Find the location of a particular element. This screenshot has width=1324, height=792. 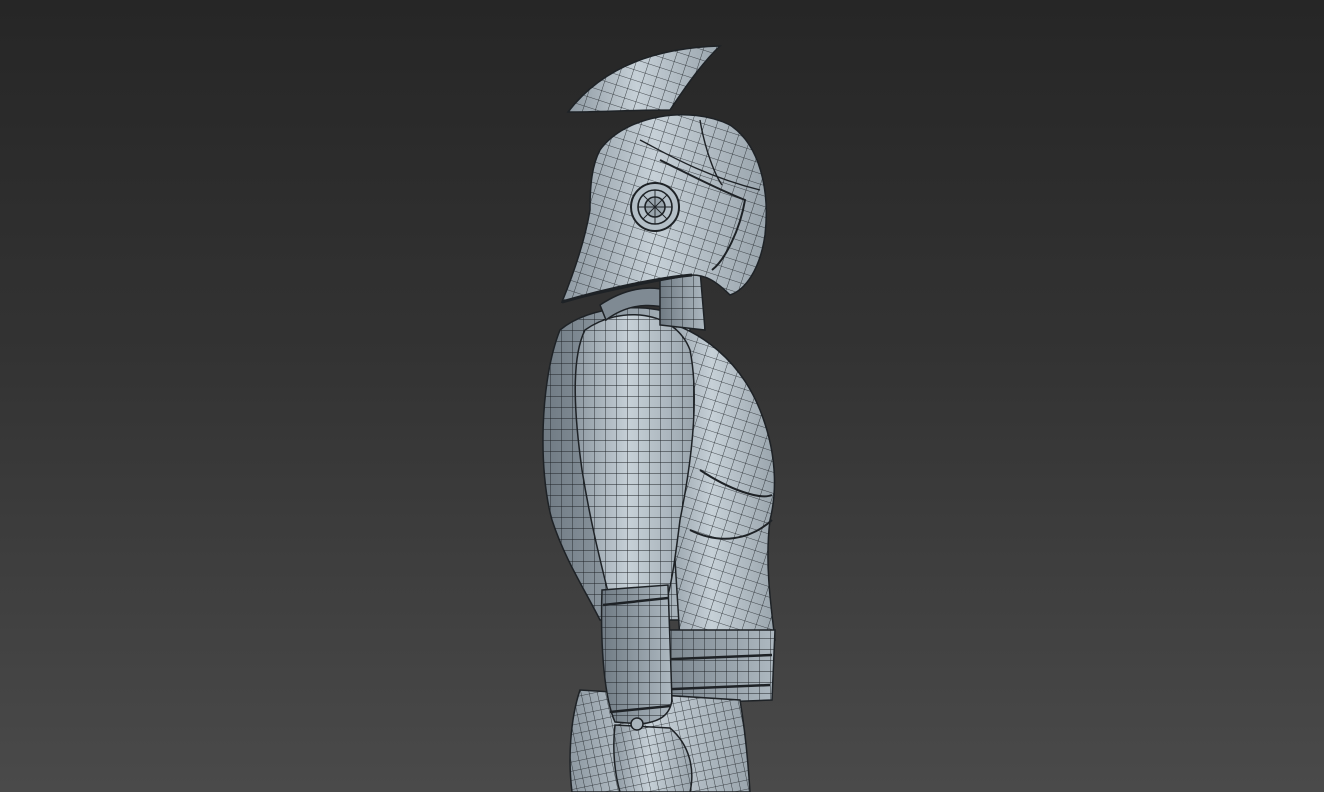

helmet-boss is located at coordinates (655, 207).